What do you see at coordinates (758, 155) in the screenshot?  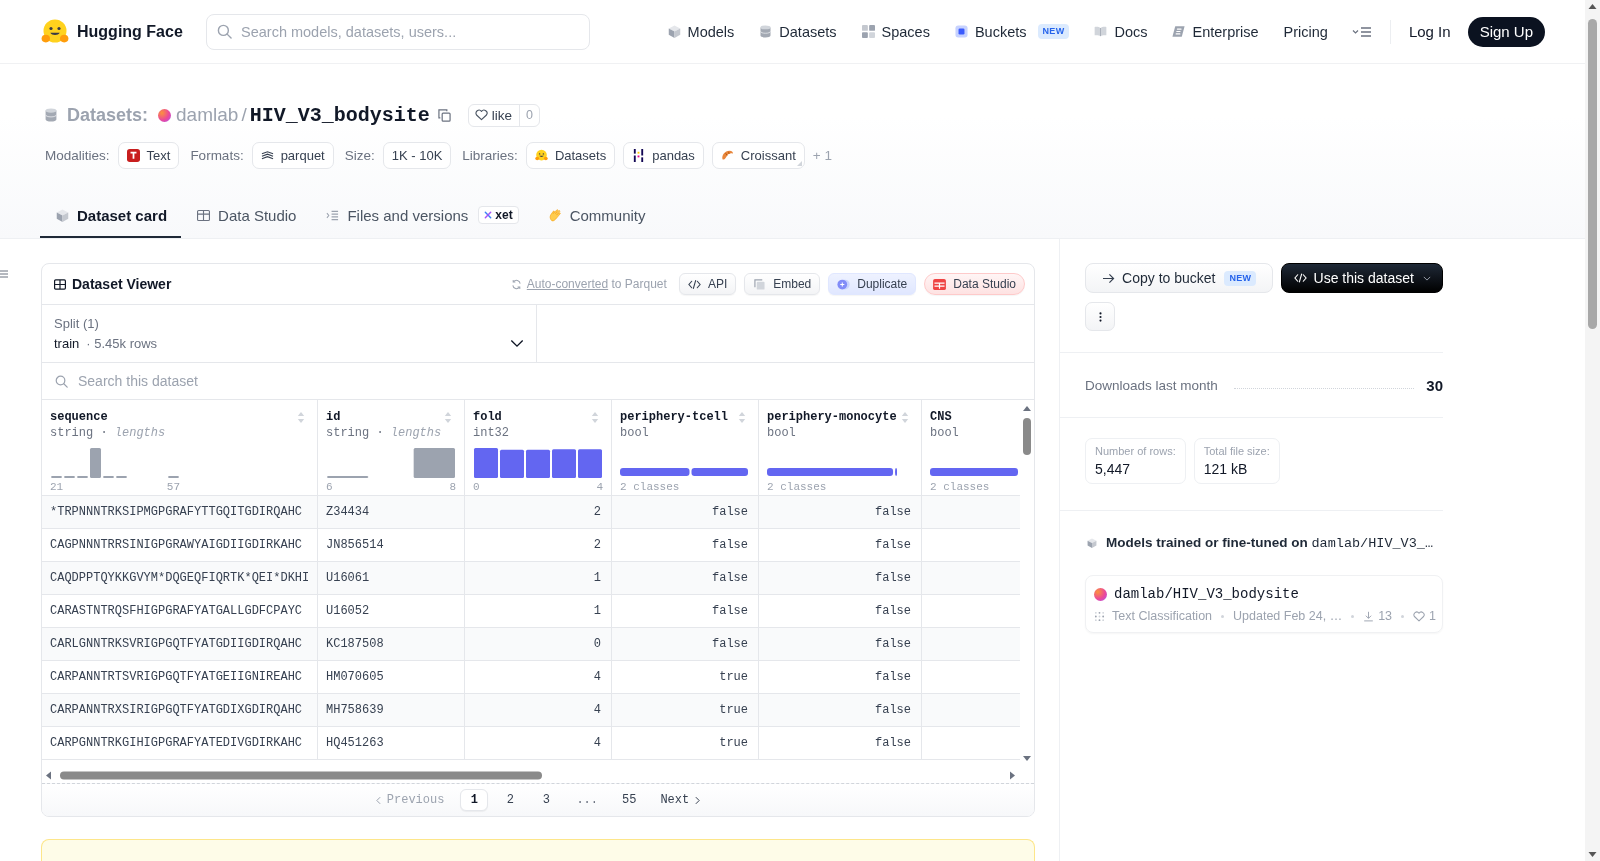 I see `tag-chip: Croissant` at bounding box center [758, 155].